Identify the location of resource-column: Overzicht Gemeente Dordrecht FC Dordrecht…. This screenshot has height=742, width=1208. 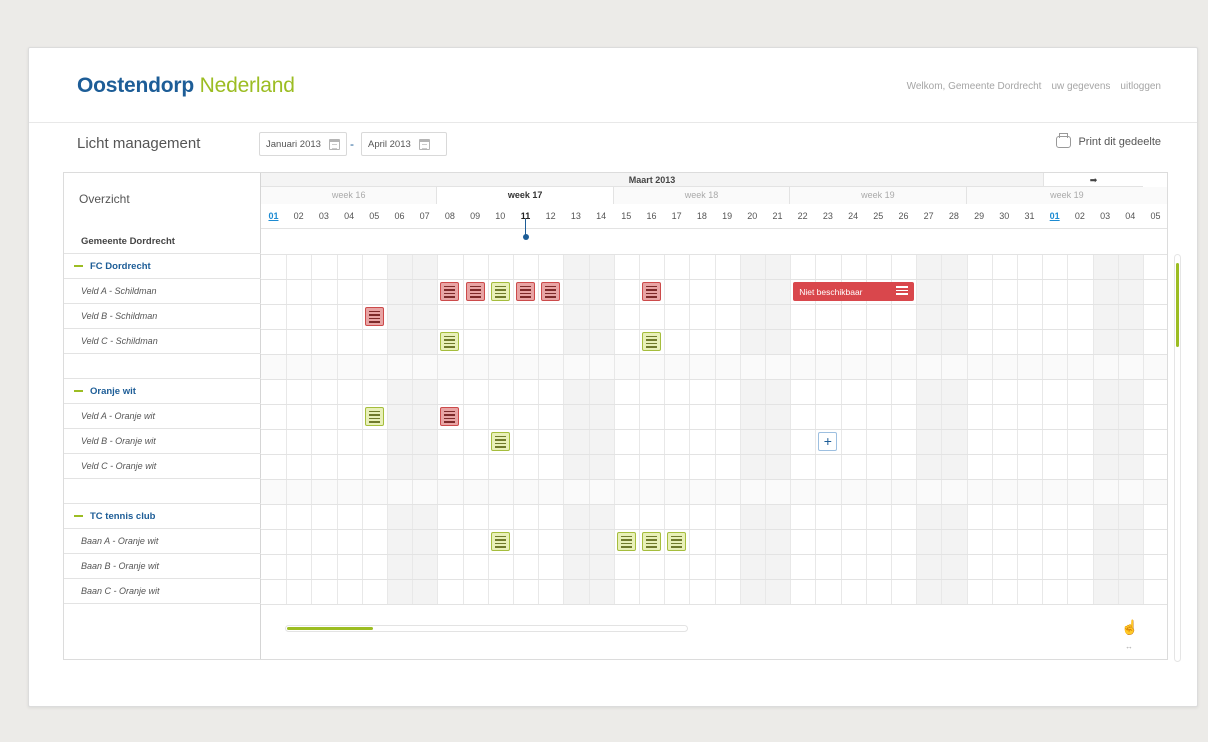
(162, 416).